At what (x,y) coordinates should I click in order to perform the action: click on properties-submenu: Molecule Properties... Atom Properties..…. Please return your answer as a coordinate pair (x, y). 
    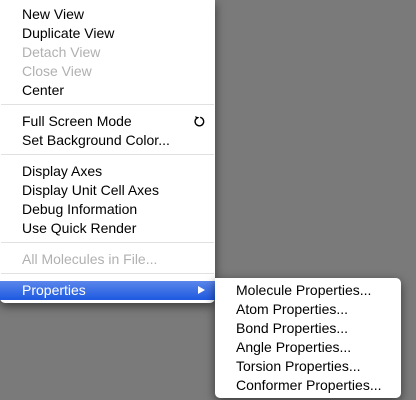
    Looking at the image, I should click on (308, 338).